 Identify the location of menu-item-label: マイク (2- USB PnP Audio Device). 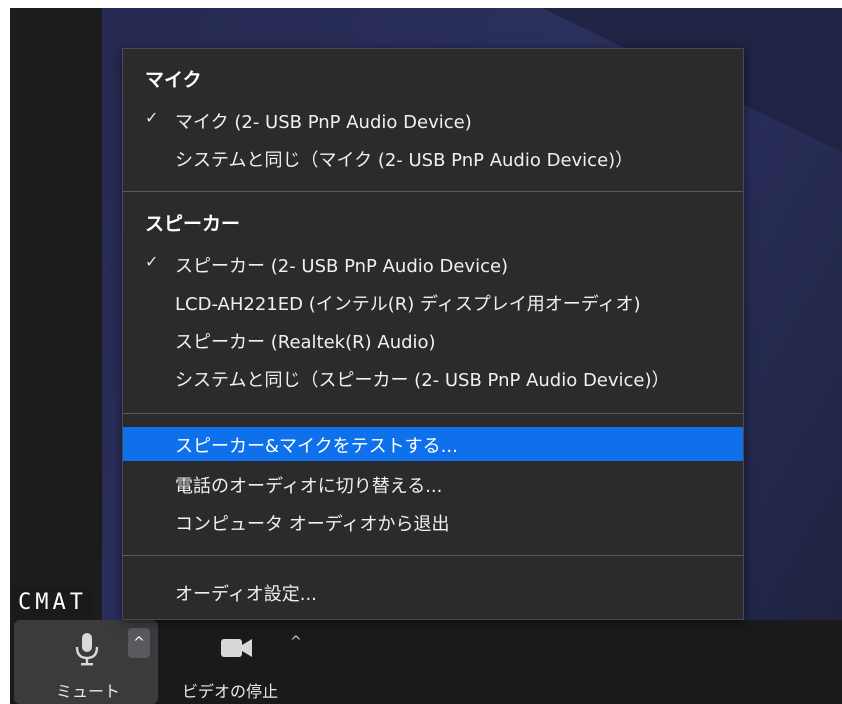
(323, 122).